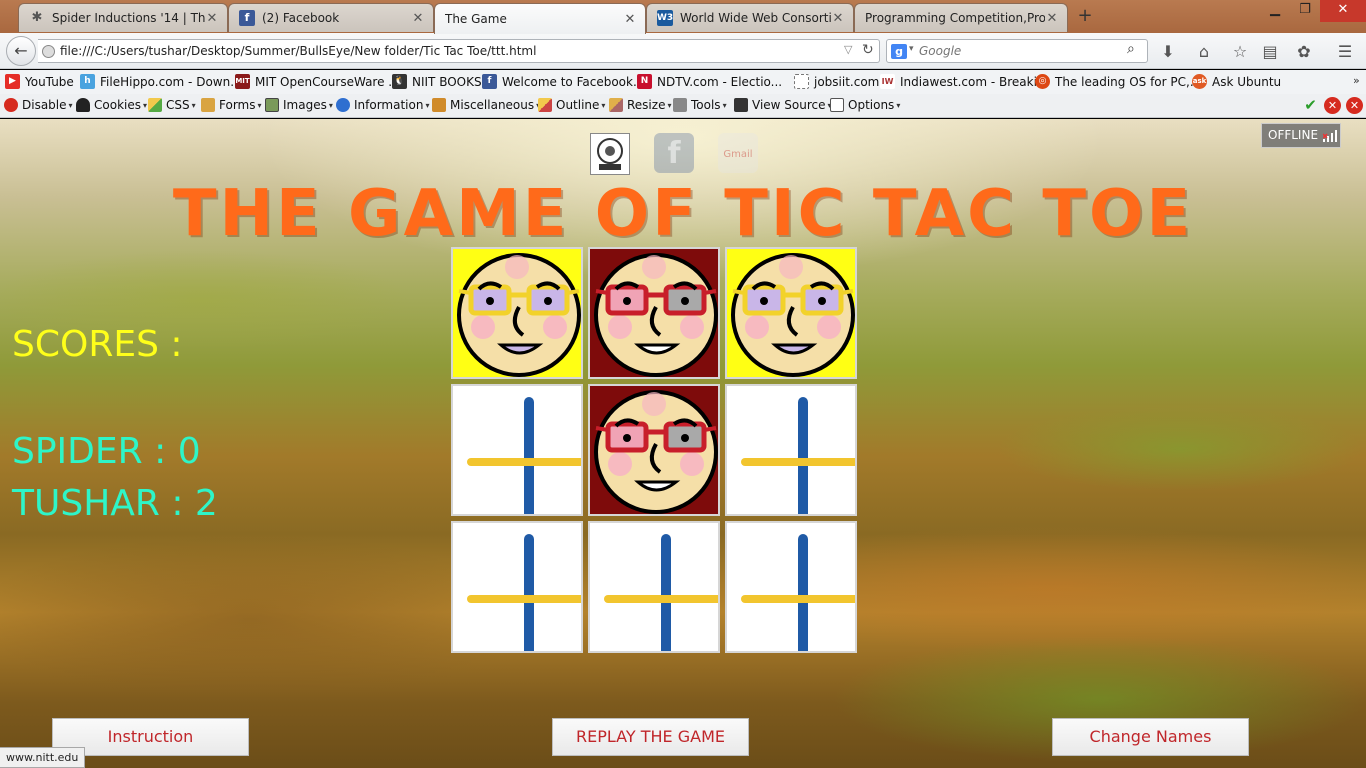  I want to click on pencil-icon, so click(155, 105).